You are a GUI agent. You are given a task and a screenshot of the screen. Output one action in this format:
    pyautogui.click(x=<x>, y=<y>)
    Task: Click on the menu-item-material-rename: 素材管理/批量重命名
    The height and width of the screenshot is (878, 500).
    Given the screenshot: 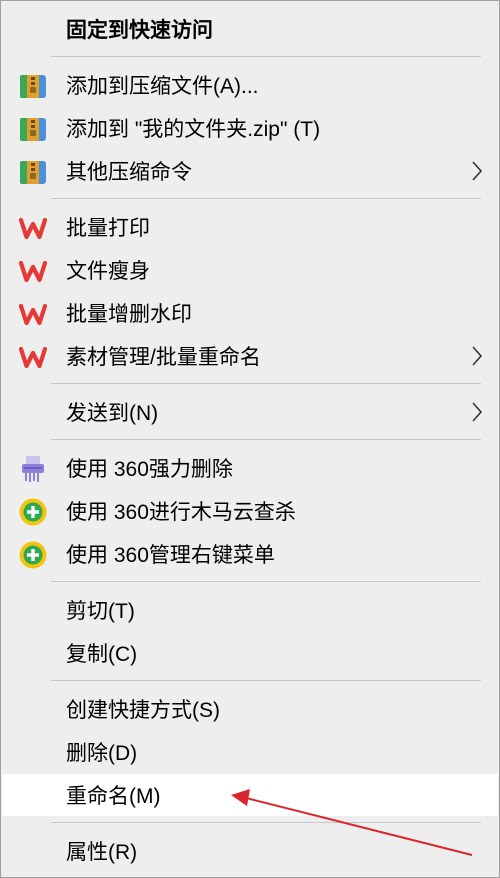 What is the action you would take?
    pyautogui.click(x=250, y=356)
    